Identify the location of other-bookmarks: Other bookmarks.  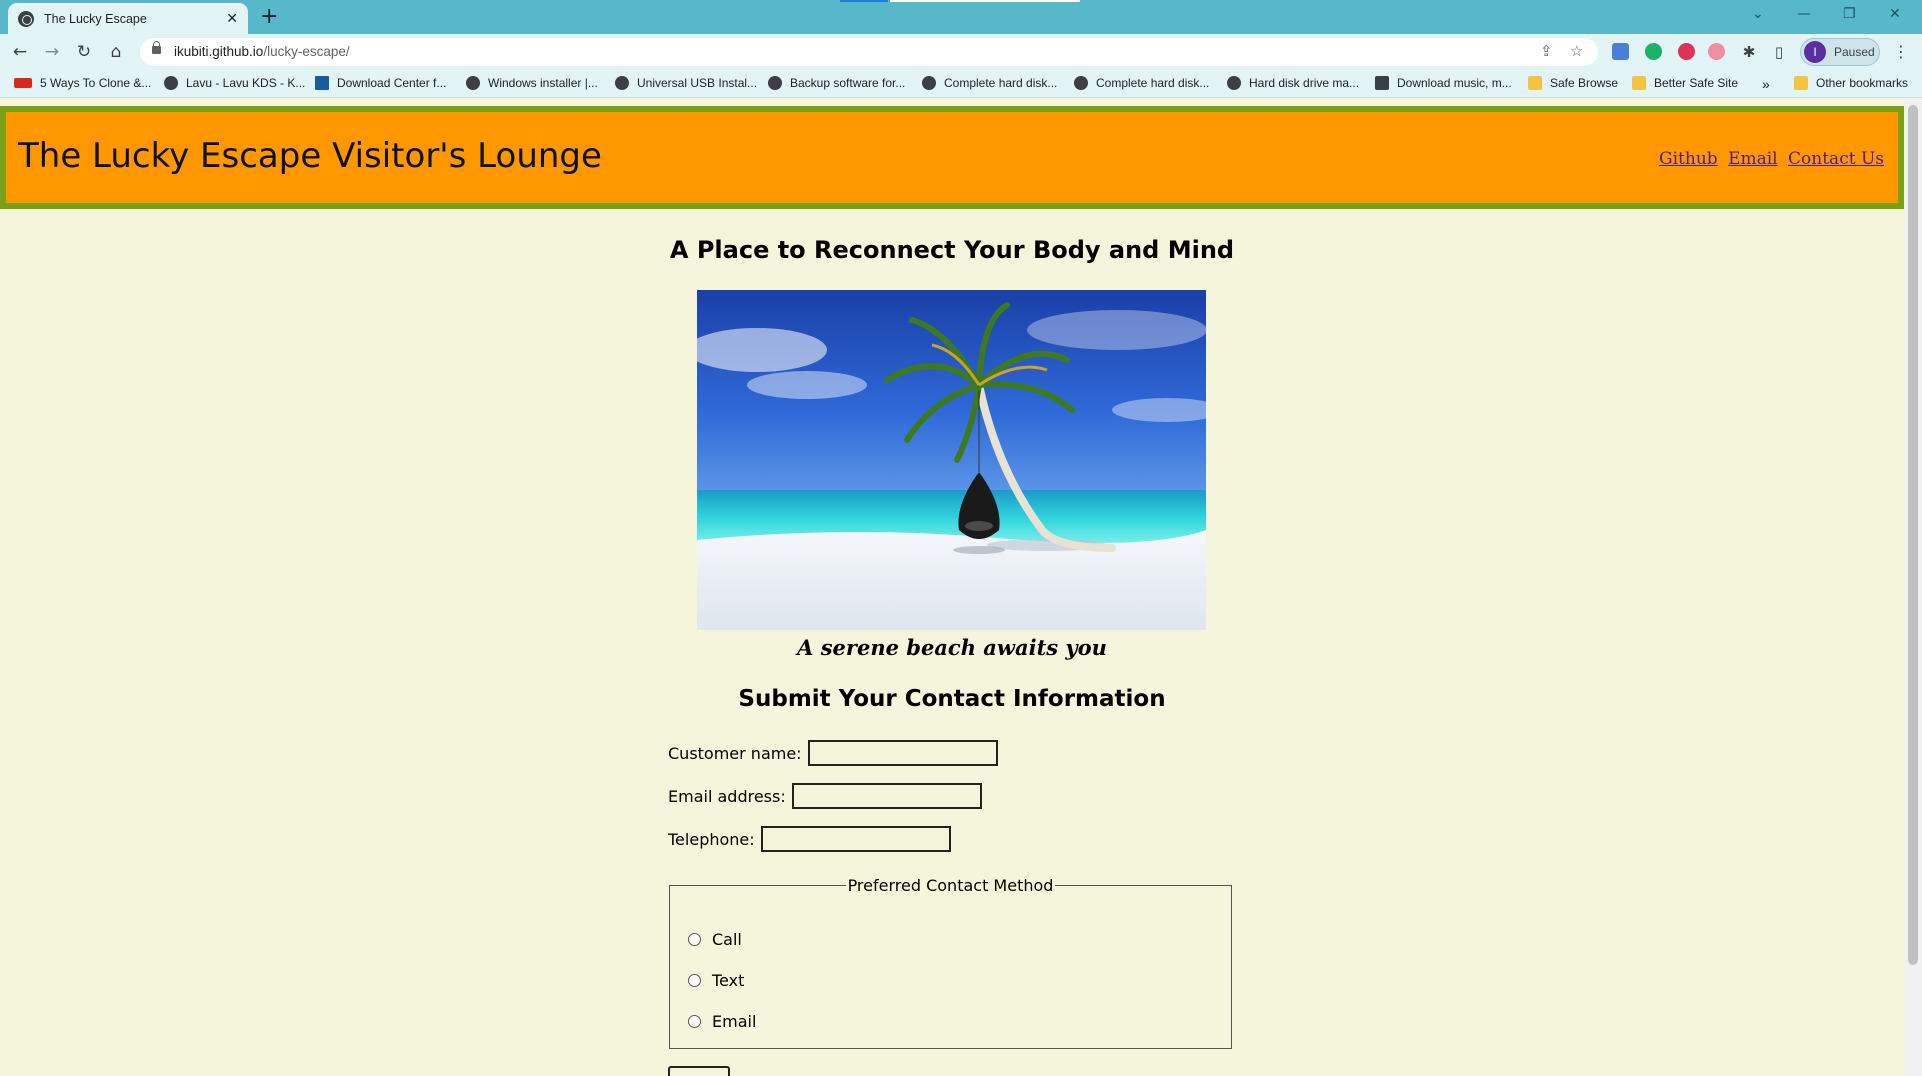
(1851, 83).